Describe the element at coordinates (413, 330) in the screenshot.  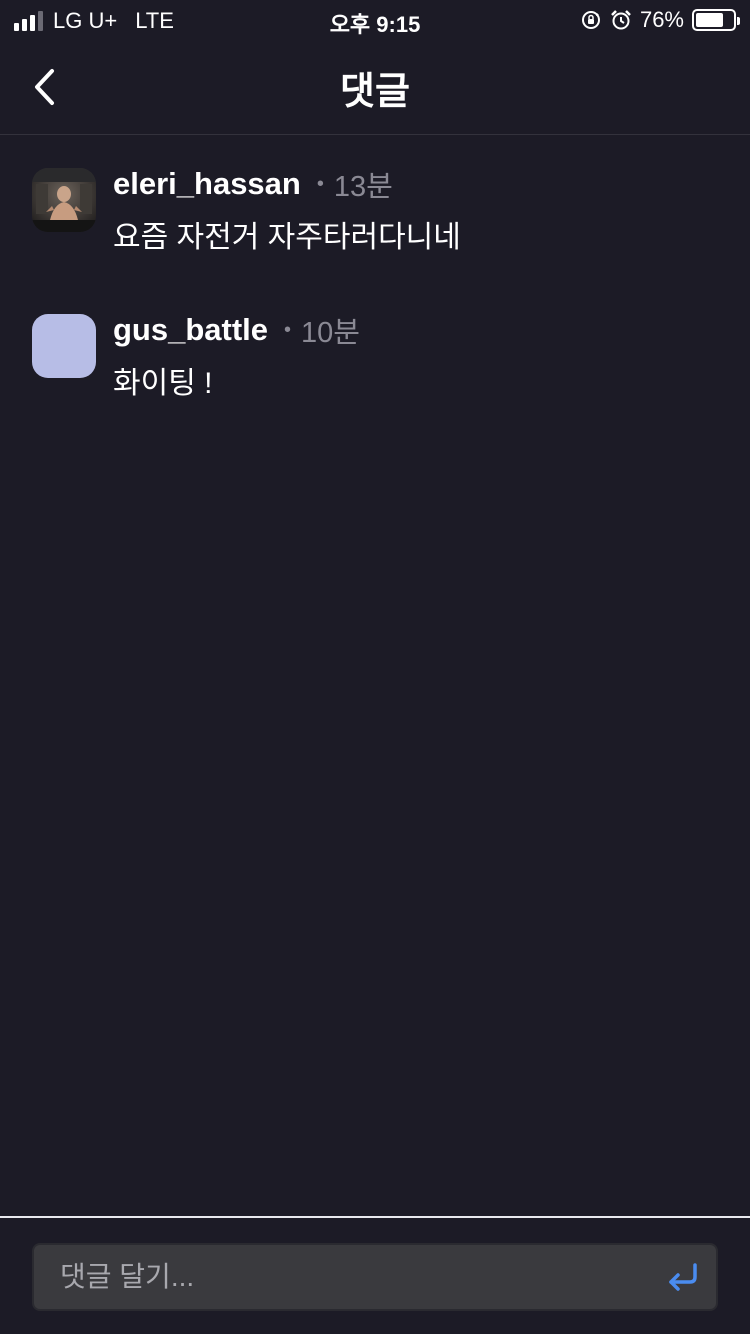
I see `comment-header: gus_battle • 10분` at that location.